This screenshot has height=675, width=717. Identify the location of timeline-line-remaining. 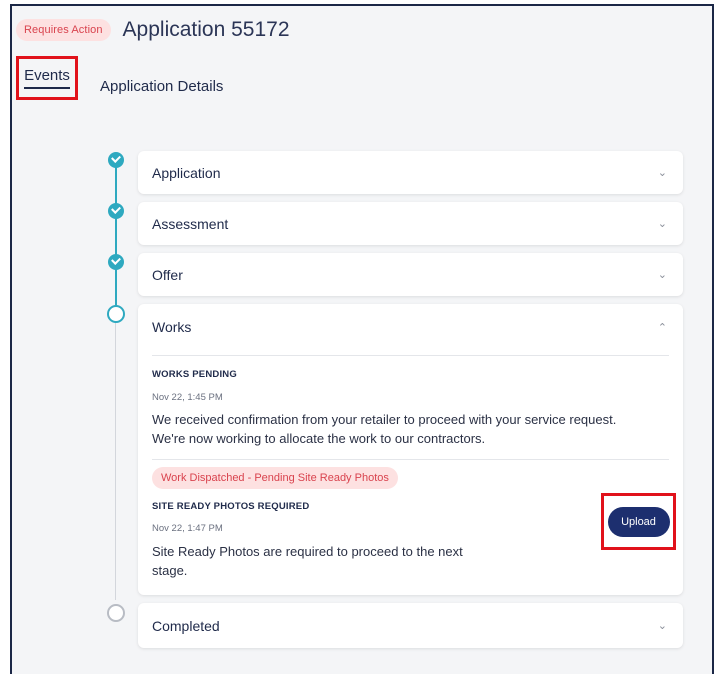
(115, 461).